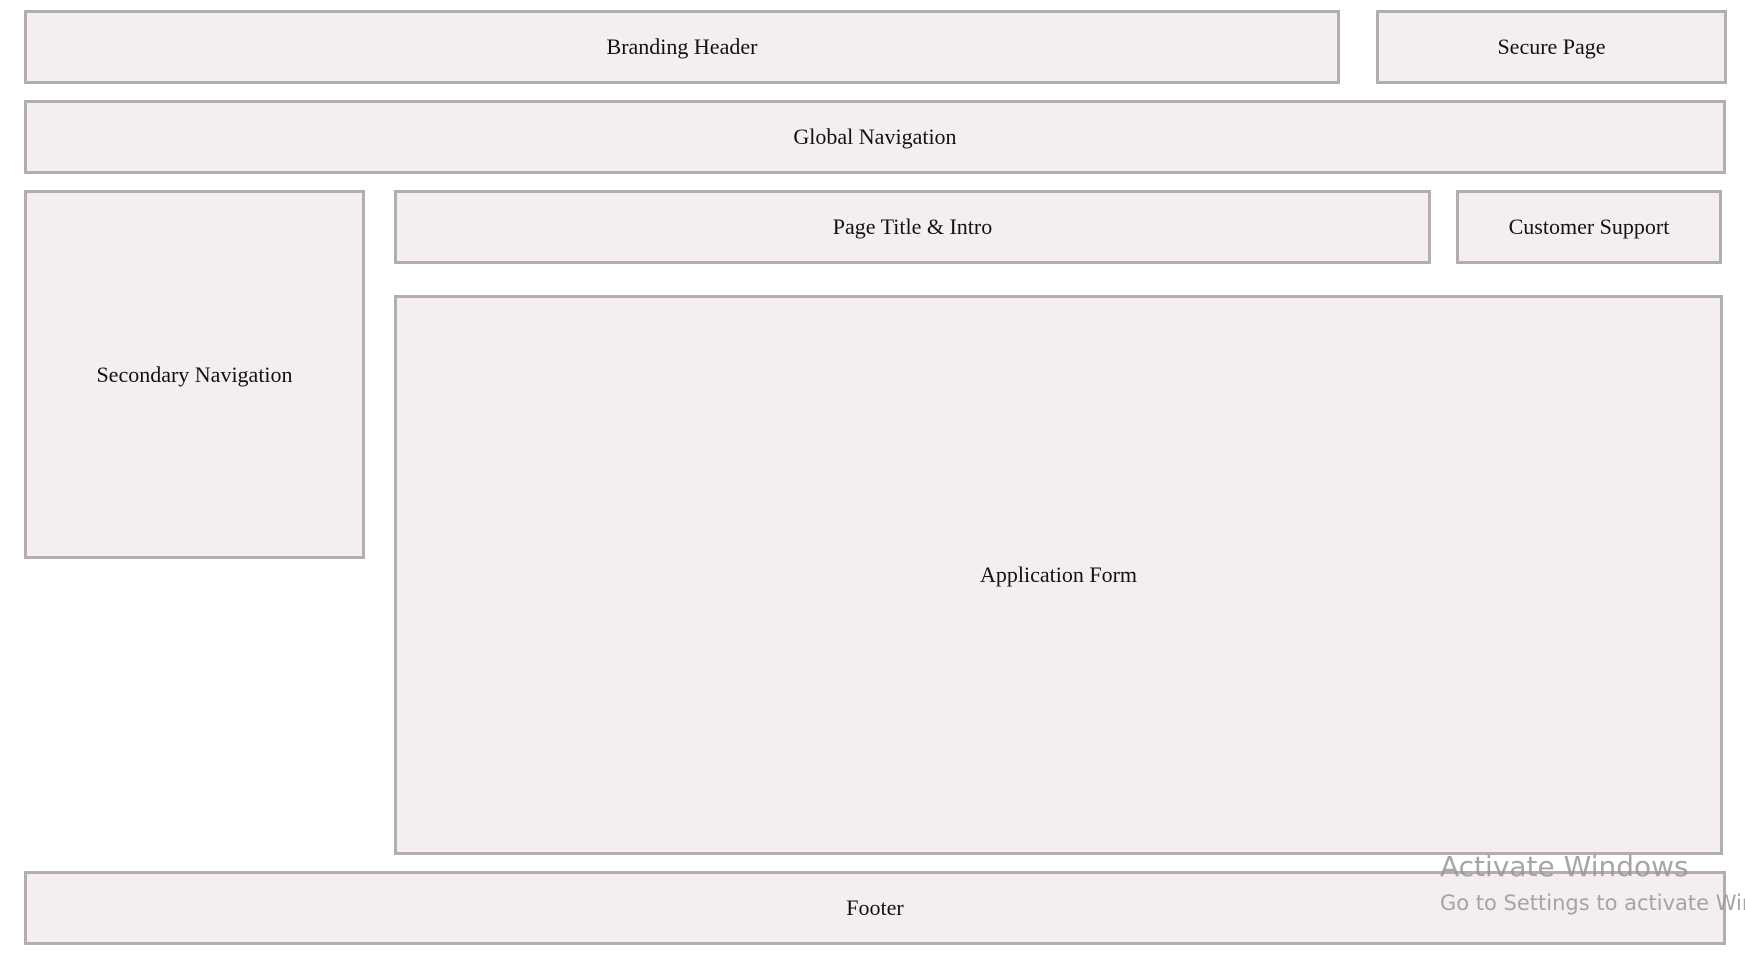  I want to click on global-navigation-label: Global Navigation, so click(875, 136).